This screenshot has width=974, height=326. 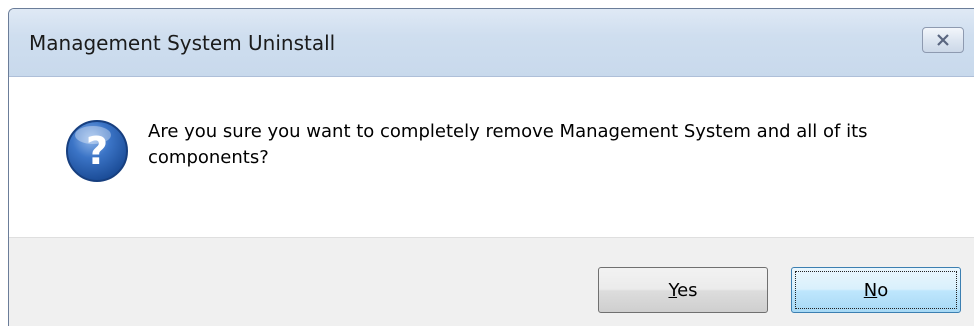 I want to click on yes-button: Yes, so click(x=683, y=290).